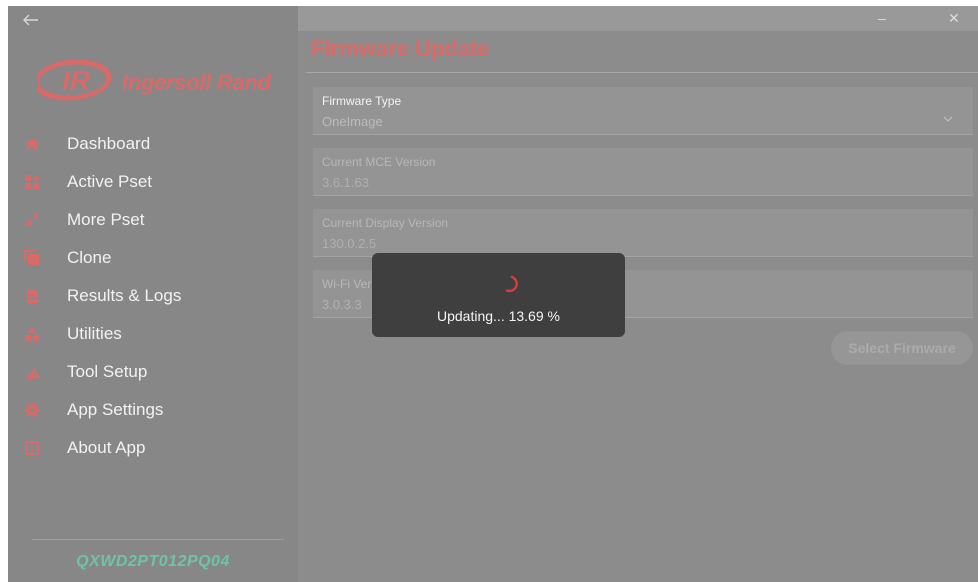 The height and width of the screenshot is (582, 978). What do you see at coordinates (31, 257) in the screenshot?
I see `clone-icon` at bounding box center [31, 257].